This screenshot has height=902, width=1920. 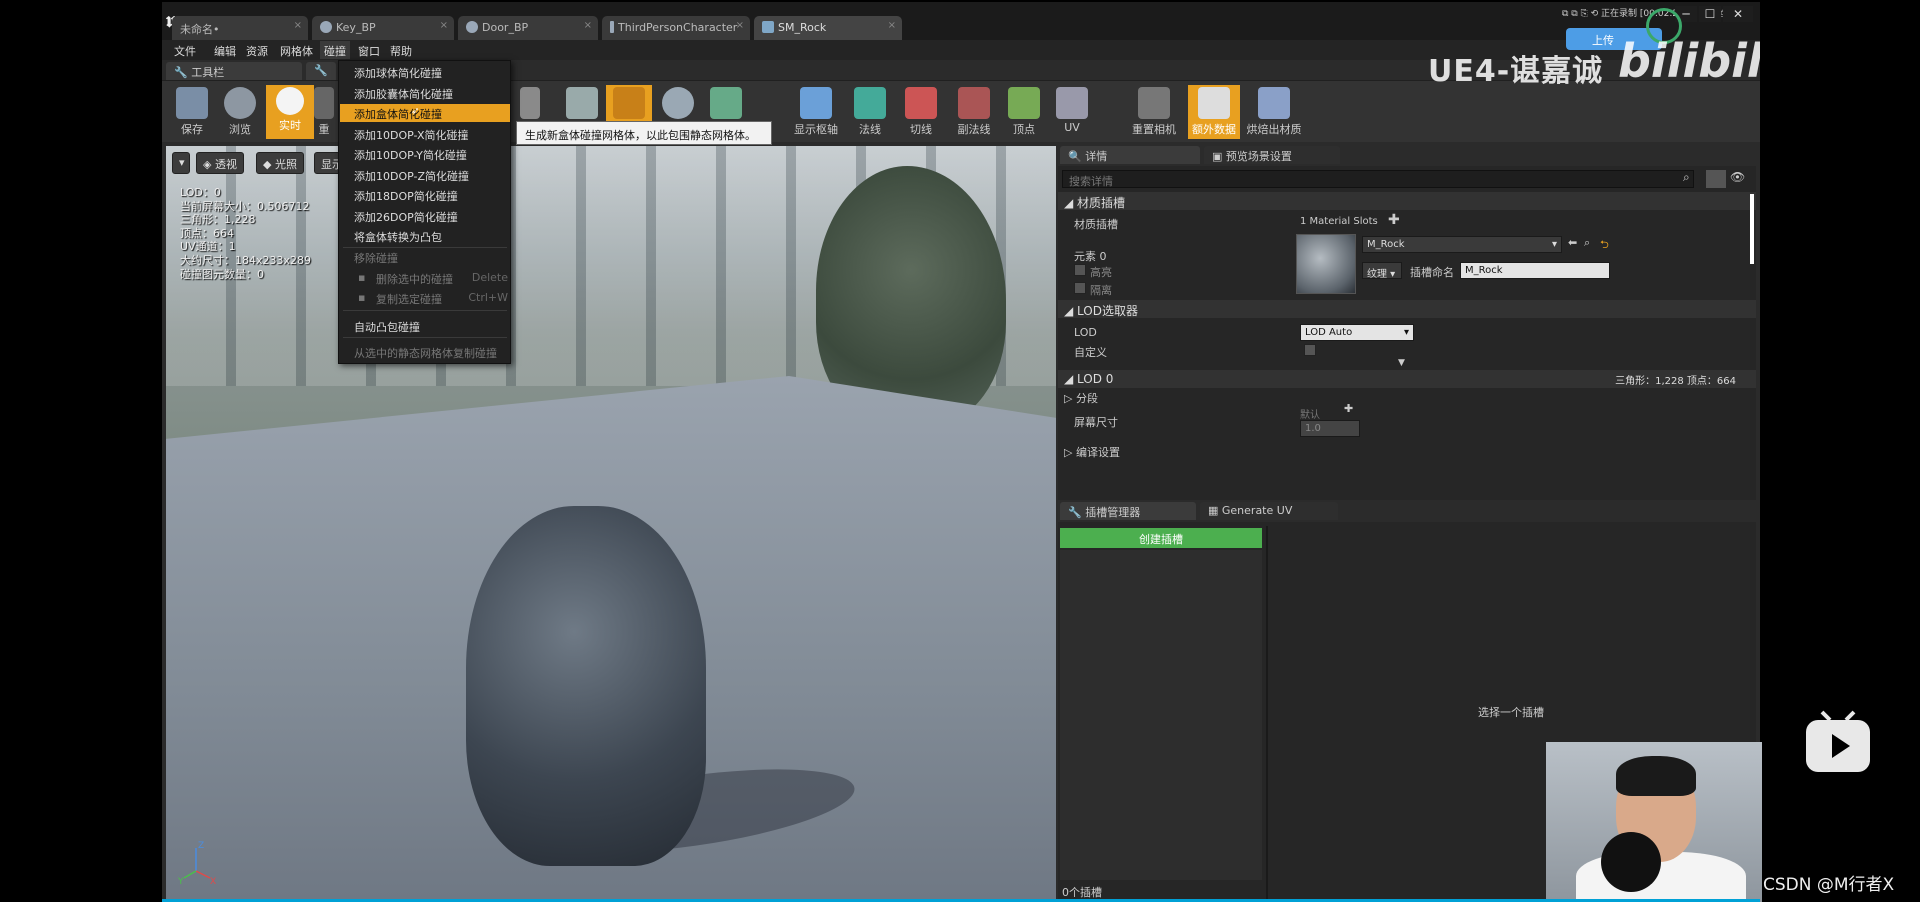 What do you see at coordinates (1462, 244) in the screenshot?
I see `material-select: M_Rock ▾` at bounding box center [1462, 244].